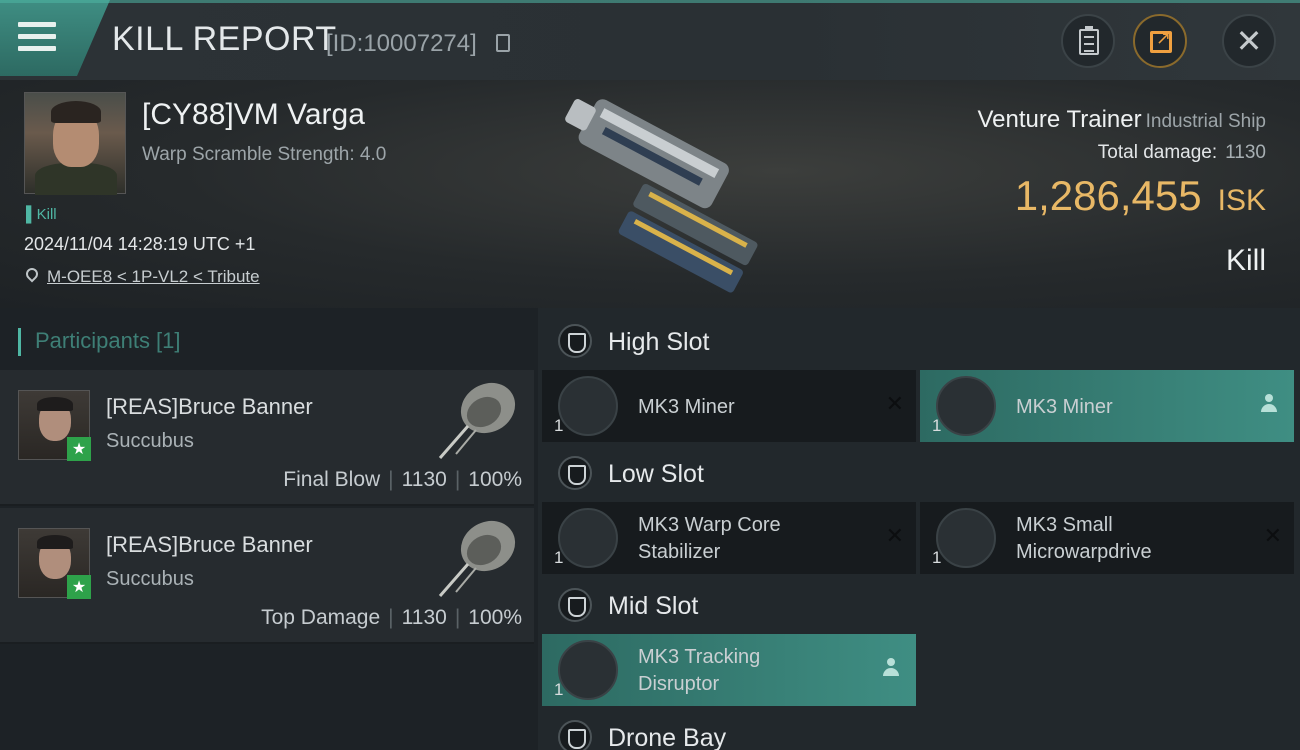 Image resolution: width=1300 pixels, height=750 pixels. Describe the element at coordinates (99, 342) in the screenshot. I see `participants-header: Participants [1]` at that location.